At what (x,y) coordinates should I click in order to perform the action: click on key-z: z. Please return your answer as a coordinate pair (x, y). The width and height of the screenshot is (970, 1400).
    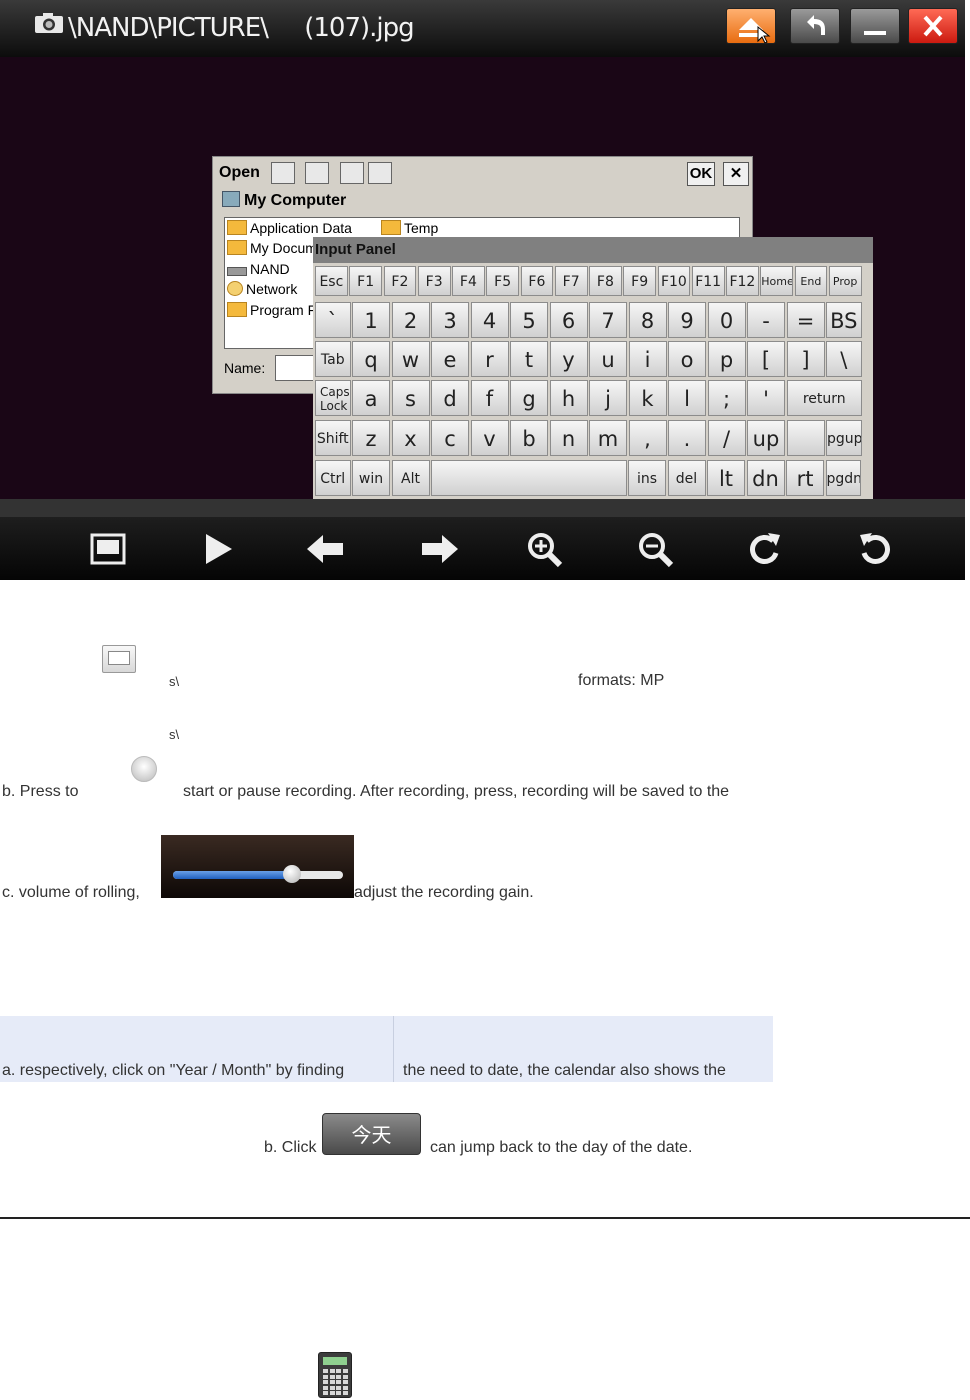
    Looking at the image, I should click on (371, 438).